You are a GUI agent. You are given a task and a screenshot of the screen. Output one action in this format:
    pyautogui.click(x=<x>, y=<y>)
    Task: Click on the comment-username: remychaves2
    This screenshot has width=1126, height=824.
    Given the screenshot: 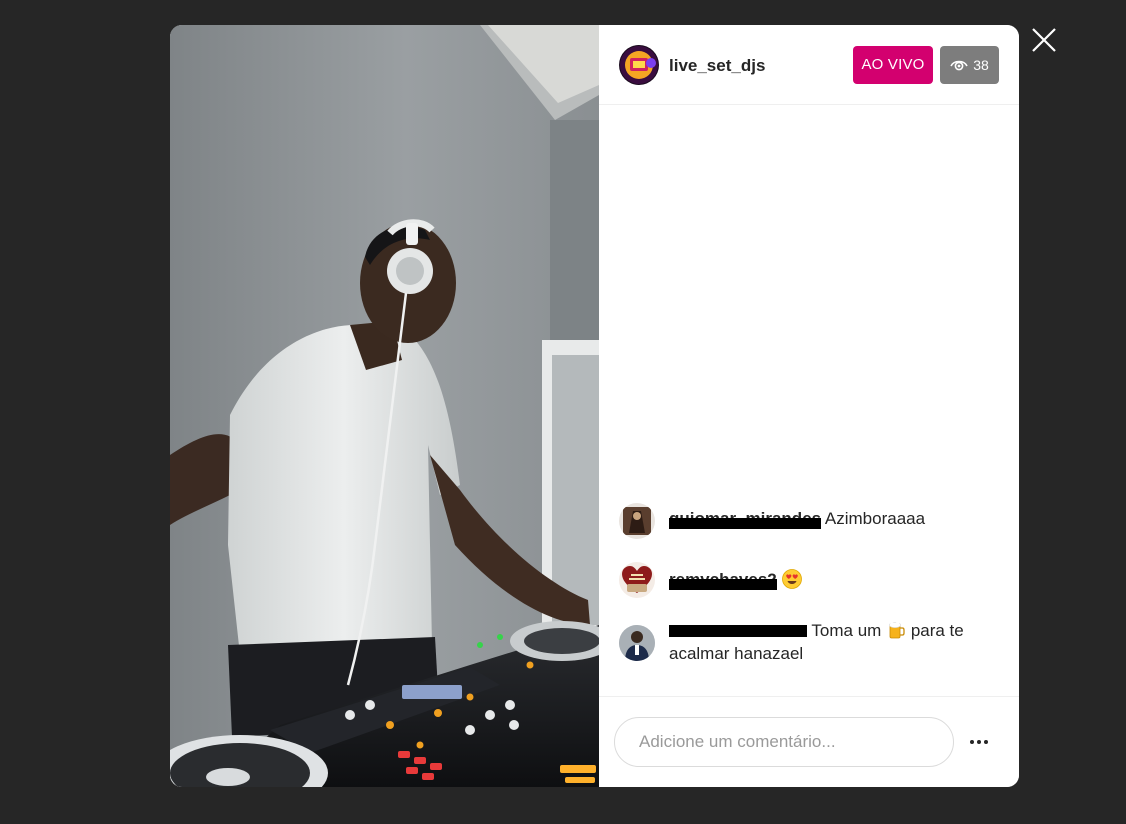 What is the action you would take?
    pyautogui.click(x=723, y=580)
    